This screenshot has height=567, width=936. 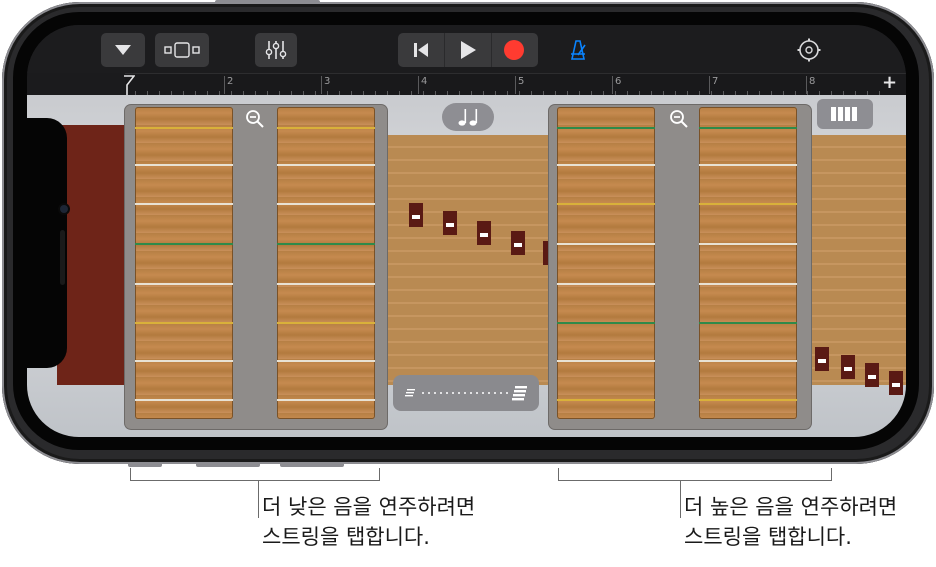 What do you see at coordinates (92, 255) in the screenshot?
I see `zither-headstock` at bounding box center [92, 255].